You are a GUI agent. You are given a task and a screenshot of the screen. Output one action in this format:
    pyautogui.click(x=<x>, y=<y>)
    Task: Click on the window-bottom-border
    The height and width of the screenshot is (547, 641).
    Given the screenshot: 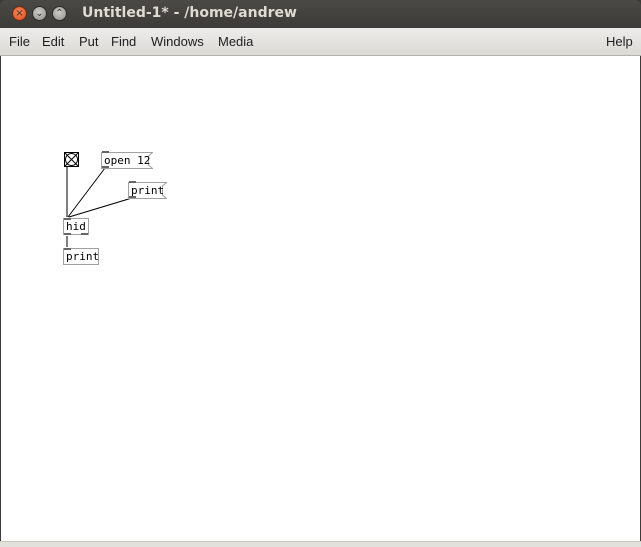 What is the action you would take?
    pyautogui.click(x=320, y=544)
    